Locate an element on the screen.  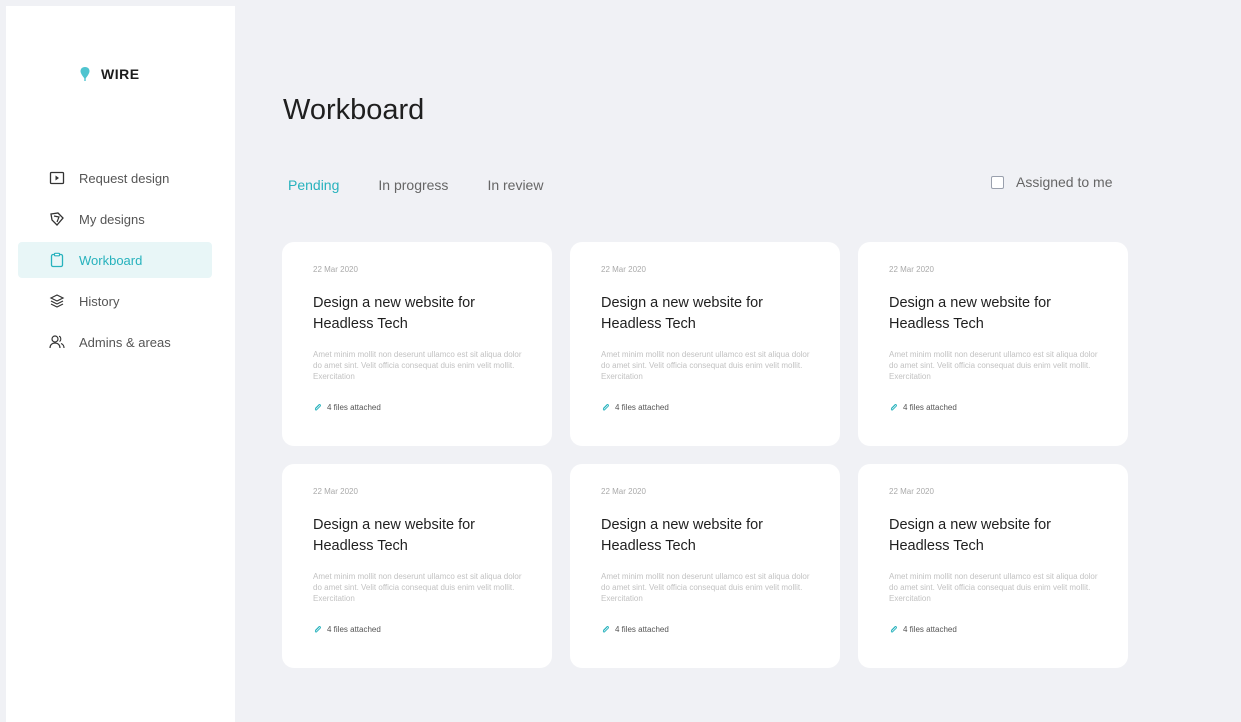
sidebar-item-request-design: Request design is located at coordinates (115, 178).